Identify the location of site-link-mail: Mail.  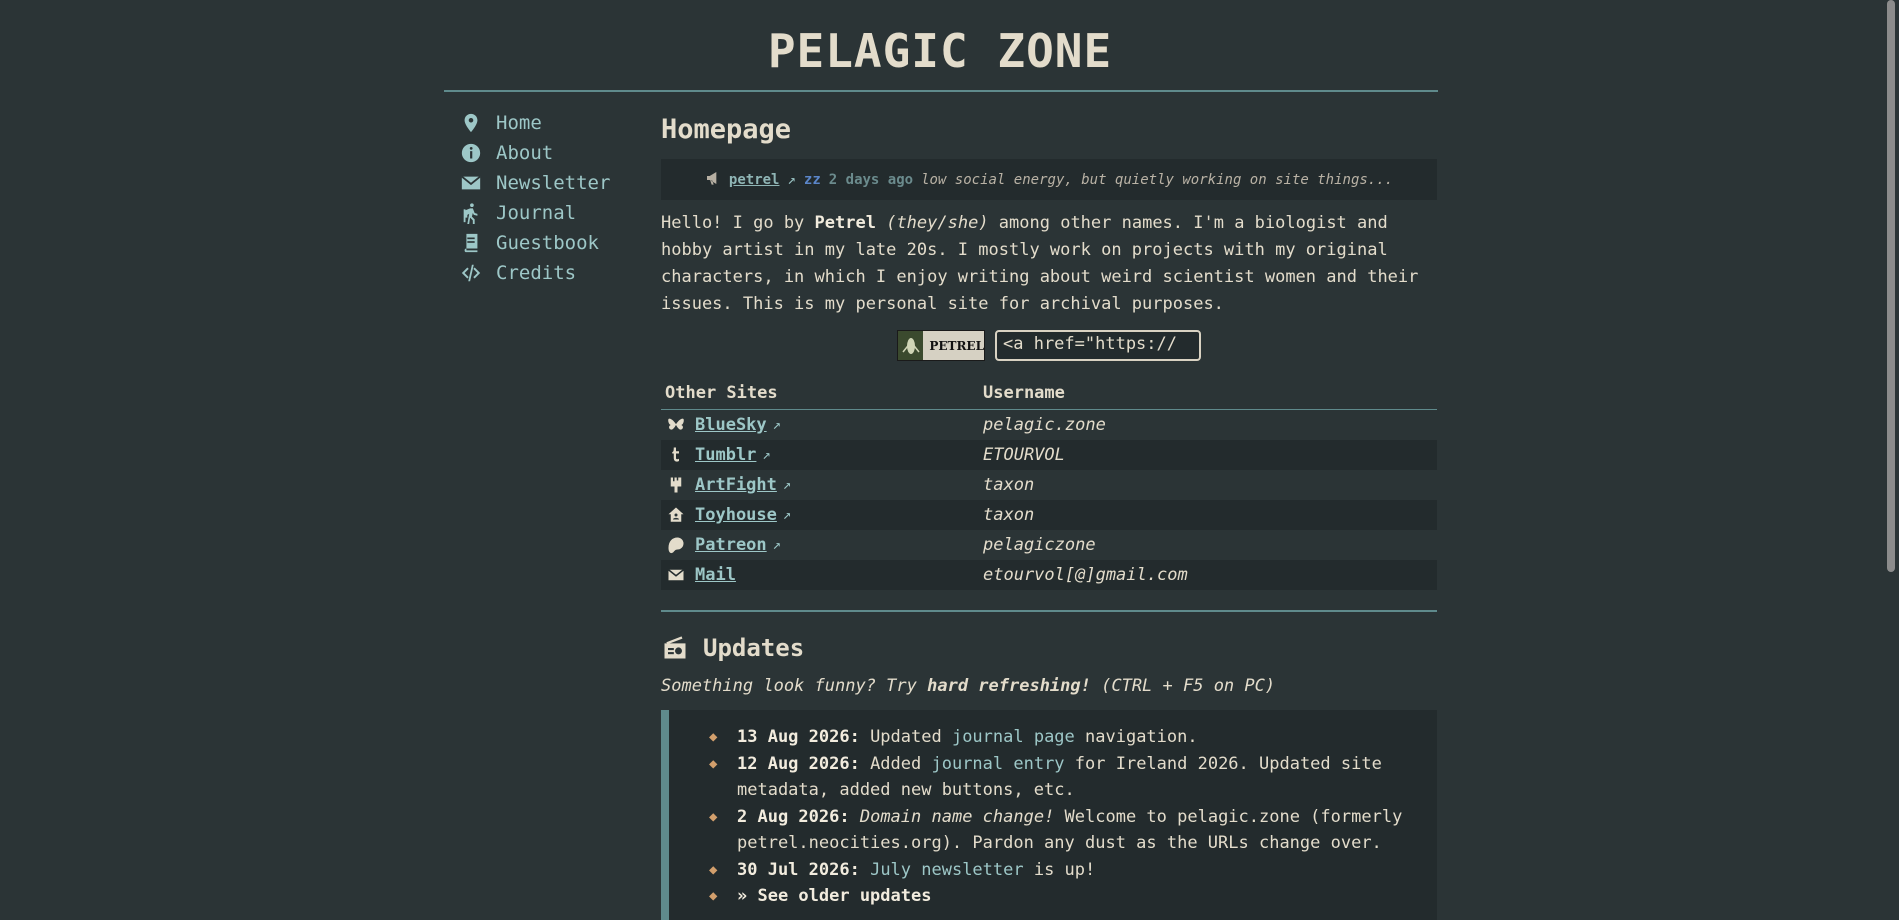
(715, 575).